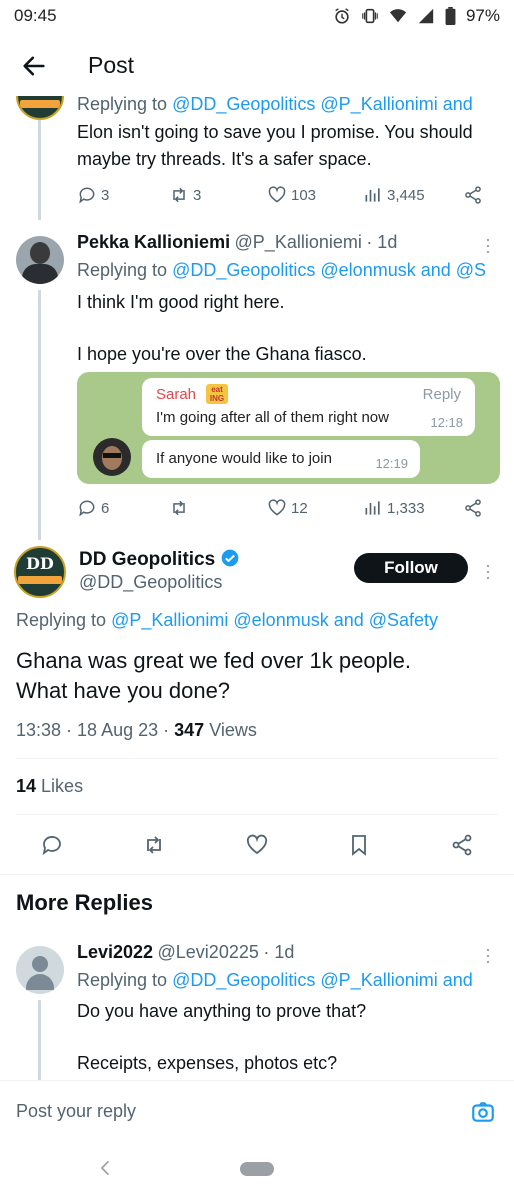 This screenshot has width=514, height=1200. What do you see at coordinates (483, 1112) in the screenshot?
I see `camera-icon` at bounding box center [483, 1112].